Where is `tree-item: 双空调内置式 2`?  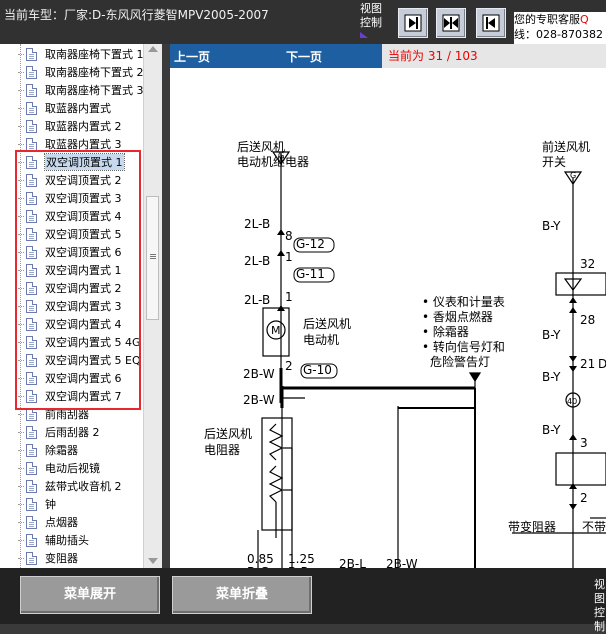 tree-item: 双空调内置式 2 is located at coordinates (70, 288).